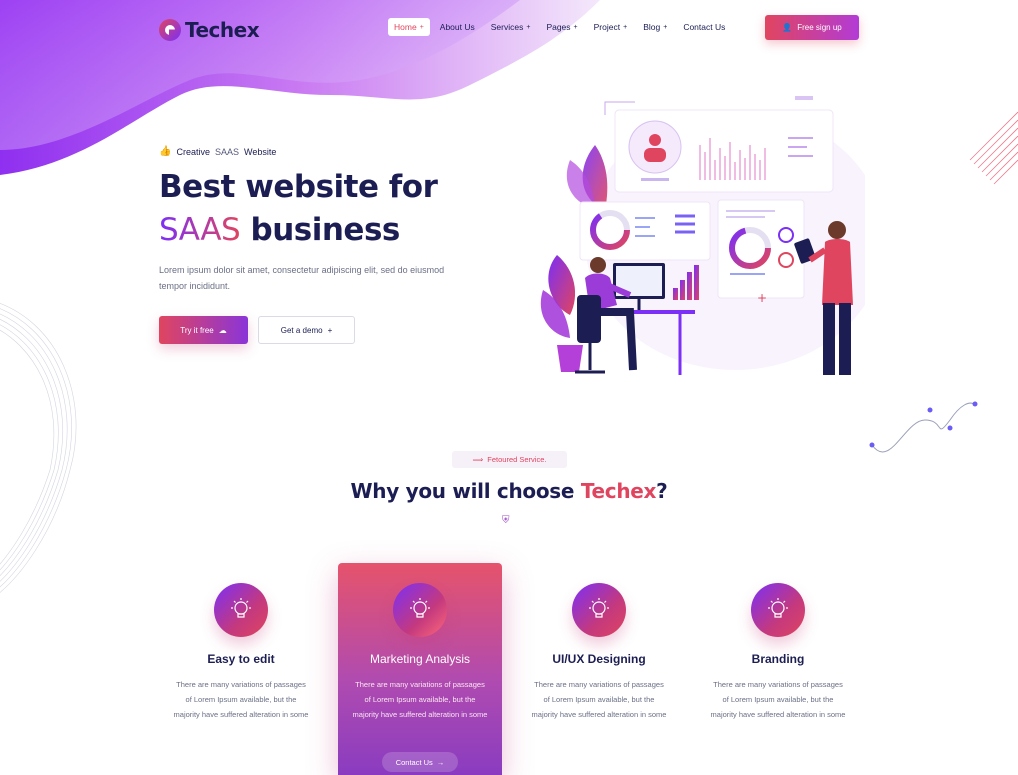 The image size is (1018, 775). I want to click on contact-us-button: Contact Us →, so click(420, 762).